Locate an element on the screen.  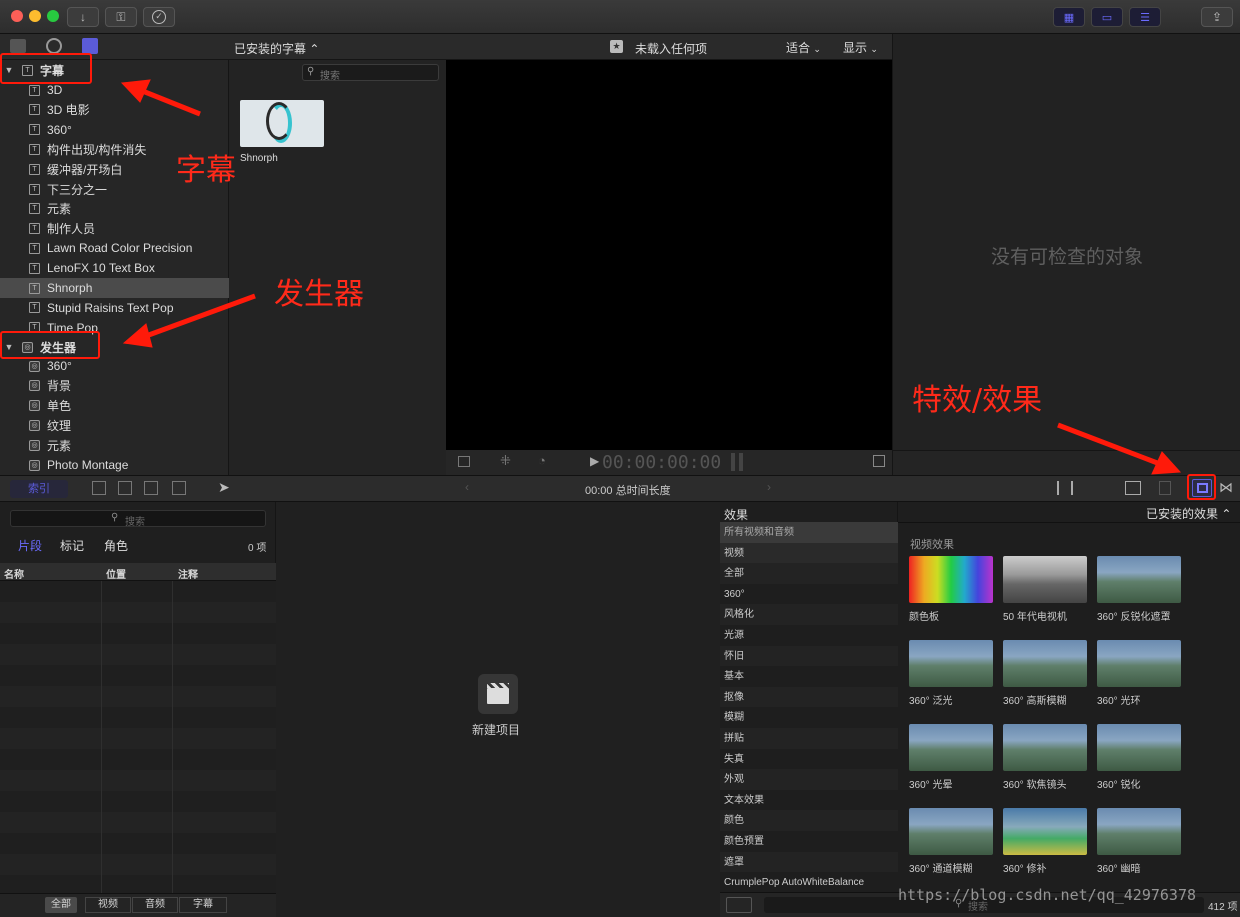
arrow-generators-shaft is located at coordinates (200, 316).